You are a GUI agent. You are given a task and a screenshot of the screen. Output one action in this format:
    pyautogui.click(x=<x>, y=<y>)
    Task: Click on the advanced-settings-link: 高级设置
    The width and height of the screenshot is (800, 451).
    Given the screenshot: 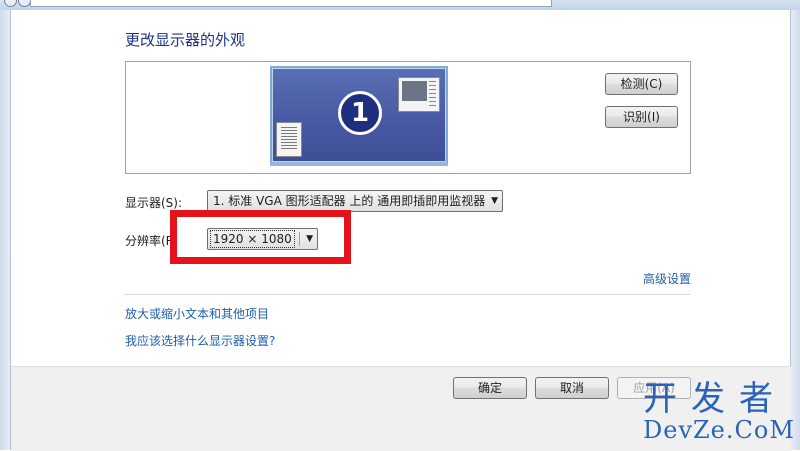 What is the action you would take?
    pyautogui.click(x=667, y=278)
    